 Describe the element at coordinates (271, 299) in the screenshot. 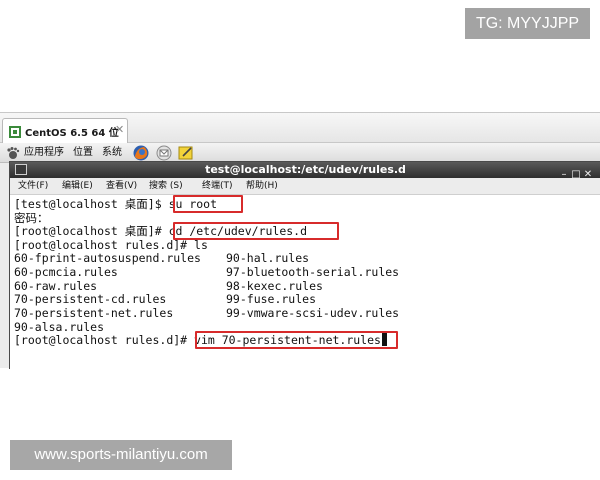

I see `file-name: 99-fuse.rules` at that location.